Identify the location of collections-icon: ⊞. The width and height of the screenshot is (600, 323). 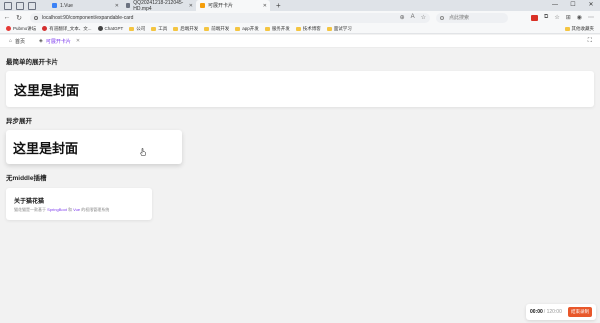
(568, 17).